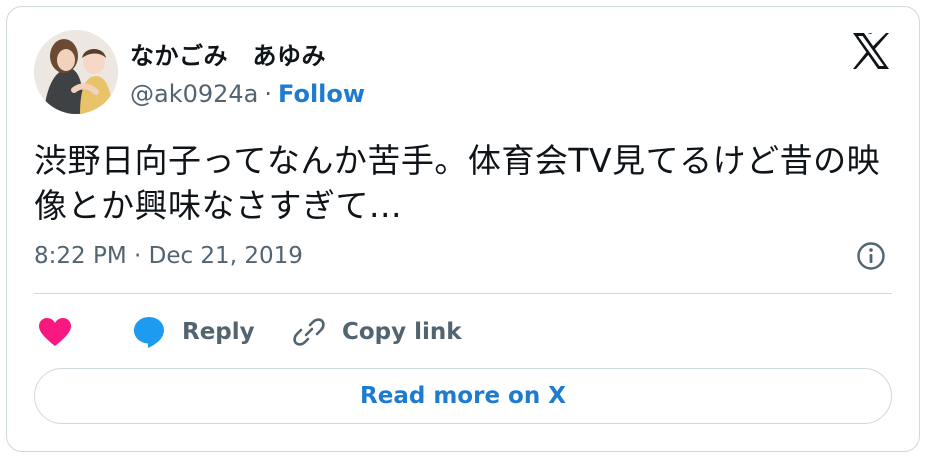 This screenshot has width=930, height=460. I want to click on speech-bubble-icon, so click(149, 332).